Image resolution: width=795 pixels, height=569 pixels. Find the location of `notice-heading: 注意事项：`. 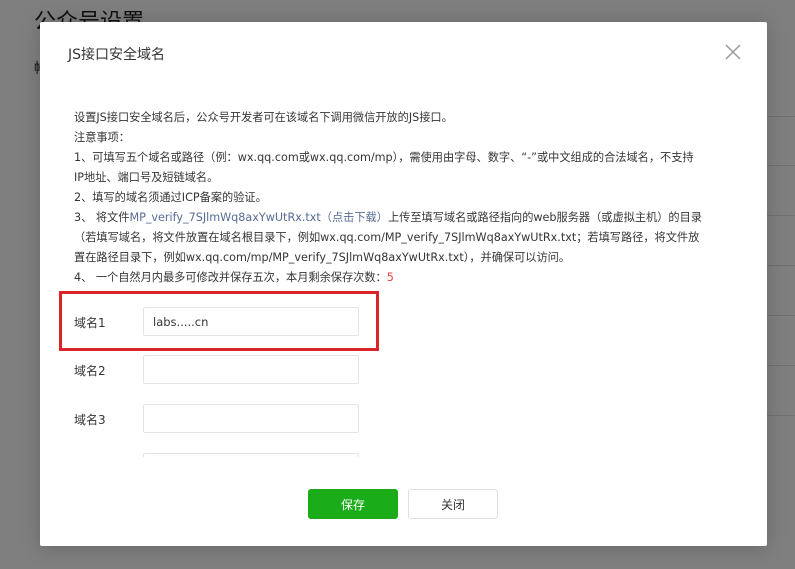

notice-heading: 注意事项： is located at coordinates (102, 137).